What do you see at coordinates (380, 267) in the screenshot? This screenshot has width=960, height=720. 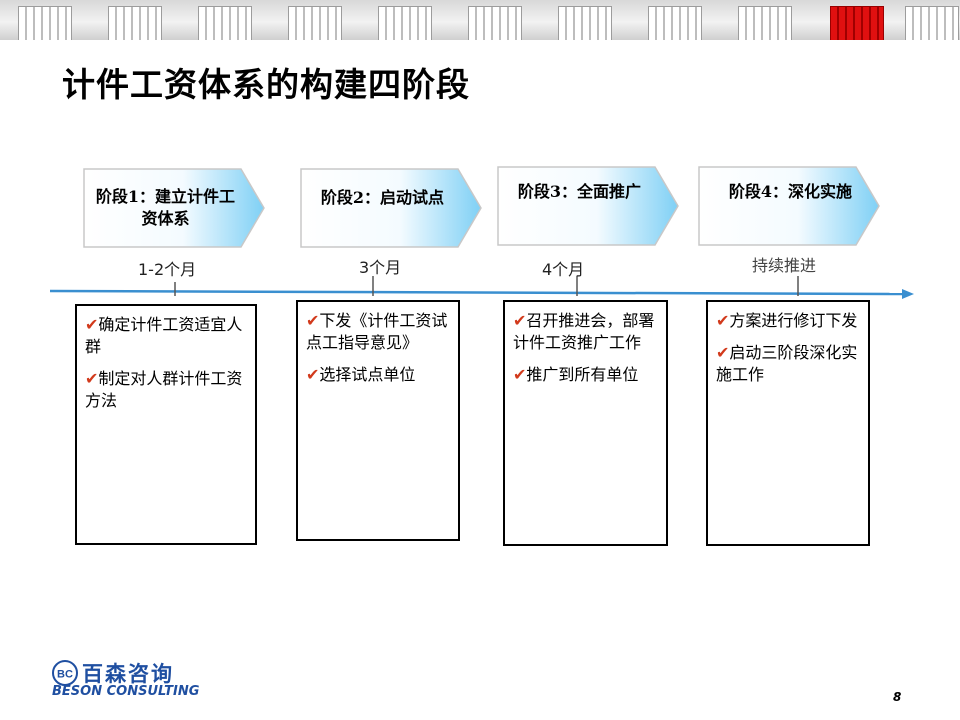 I see `stage-2-duration: 3个月` at bounding box center [380, 267].